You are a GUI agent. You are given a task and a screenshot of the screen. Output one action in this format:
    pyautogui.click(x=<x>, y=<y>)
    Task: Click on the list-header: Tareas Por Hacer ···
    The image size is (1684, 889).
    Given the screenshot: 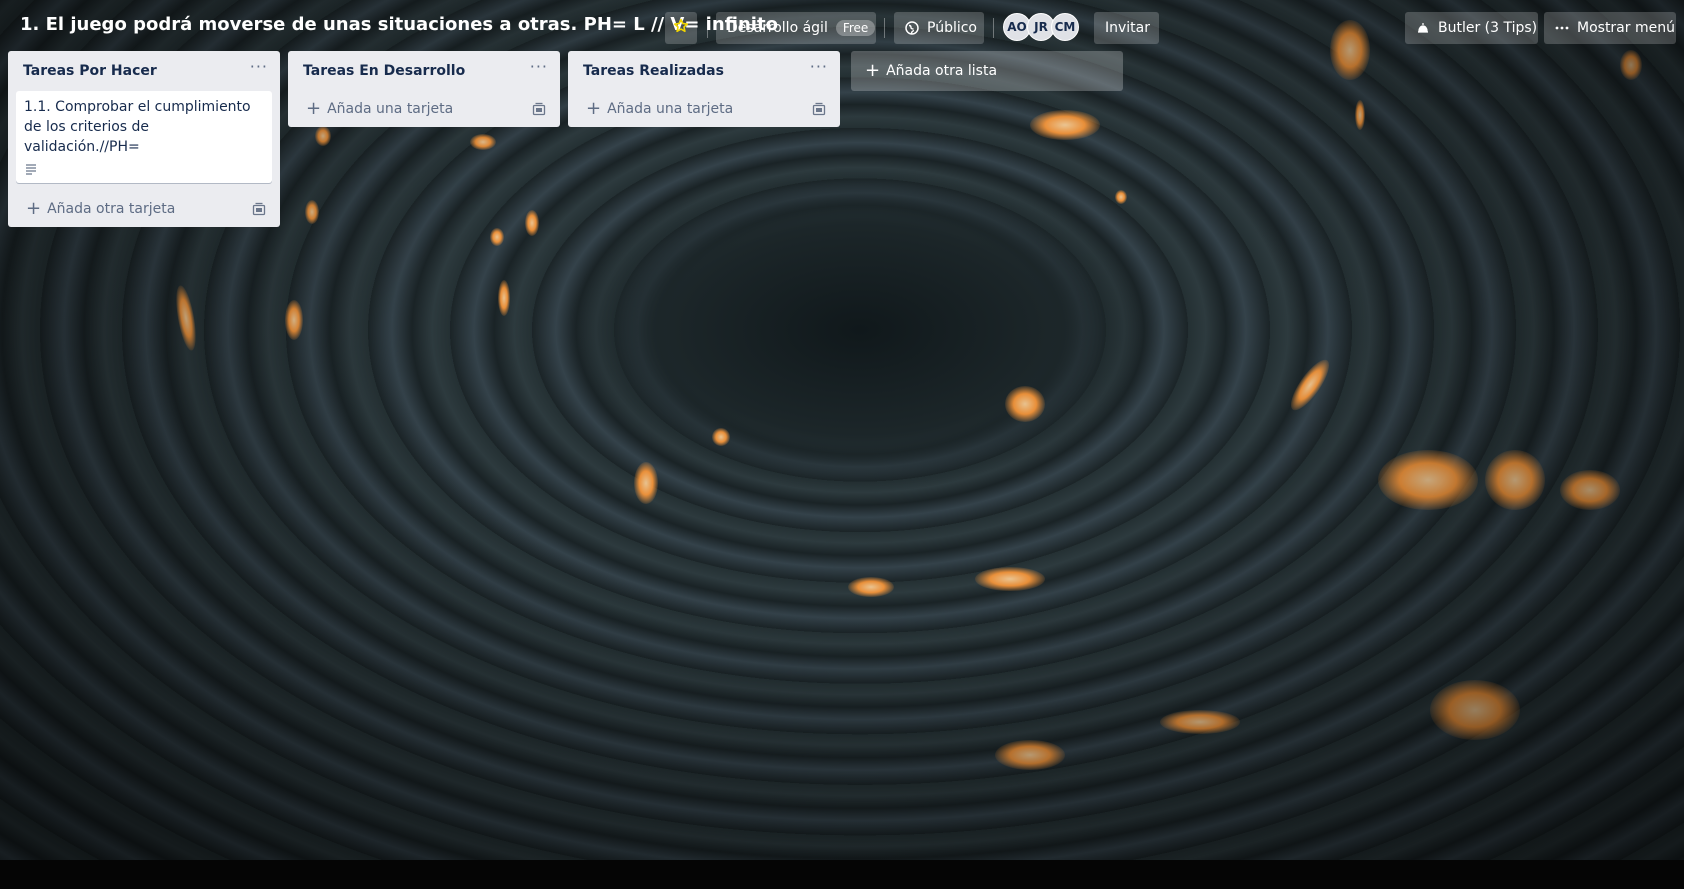 What is the action you would take?
    pyautogui.click(x=144, y=71)
    